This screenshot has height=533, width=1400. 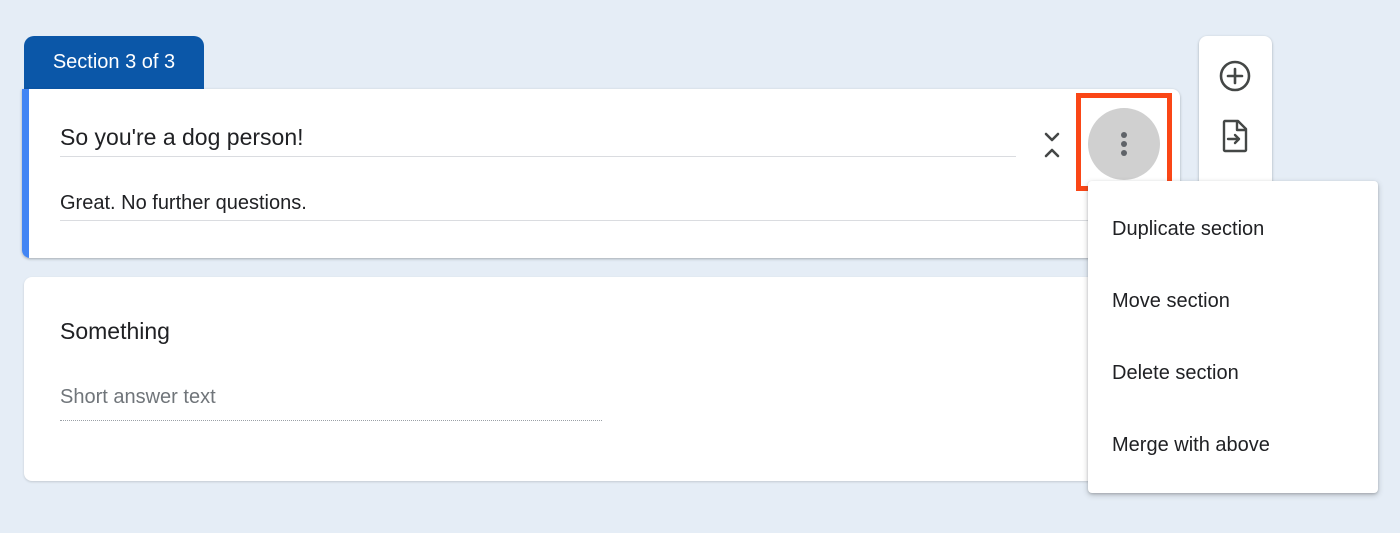 I want to click on more-vert-icon, so click(x=1124, y=144).